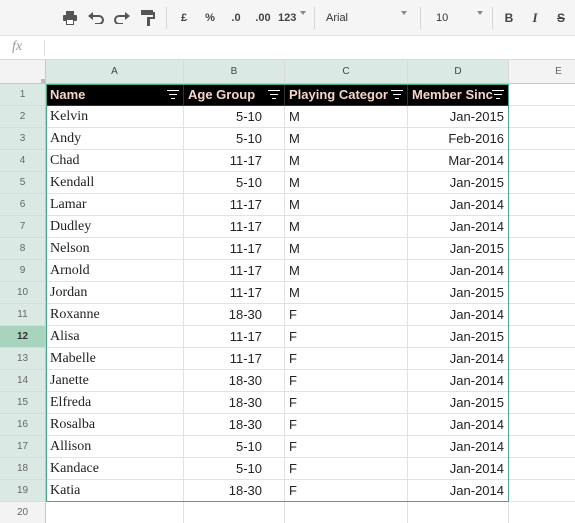 The image size is (575, 523). I want to click on row-header: 14, so click(23, 381).